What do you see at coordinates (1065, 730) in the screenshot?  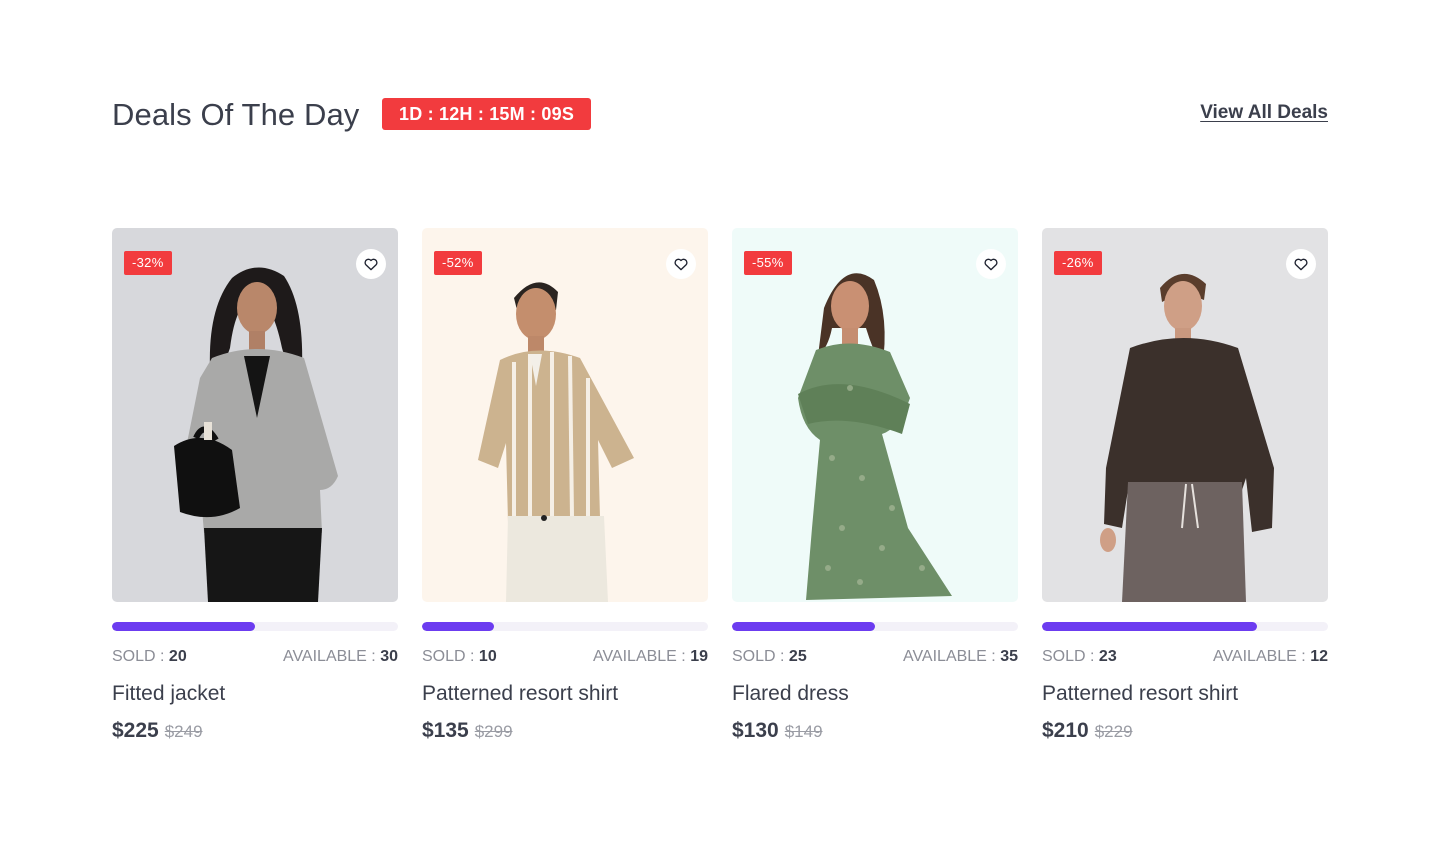 I see `sale-price: $210` at bounding box center [1065, 730].